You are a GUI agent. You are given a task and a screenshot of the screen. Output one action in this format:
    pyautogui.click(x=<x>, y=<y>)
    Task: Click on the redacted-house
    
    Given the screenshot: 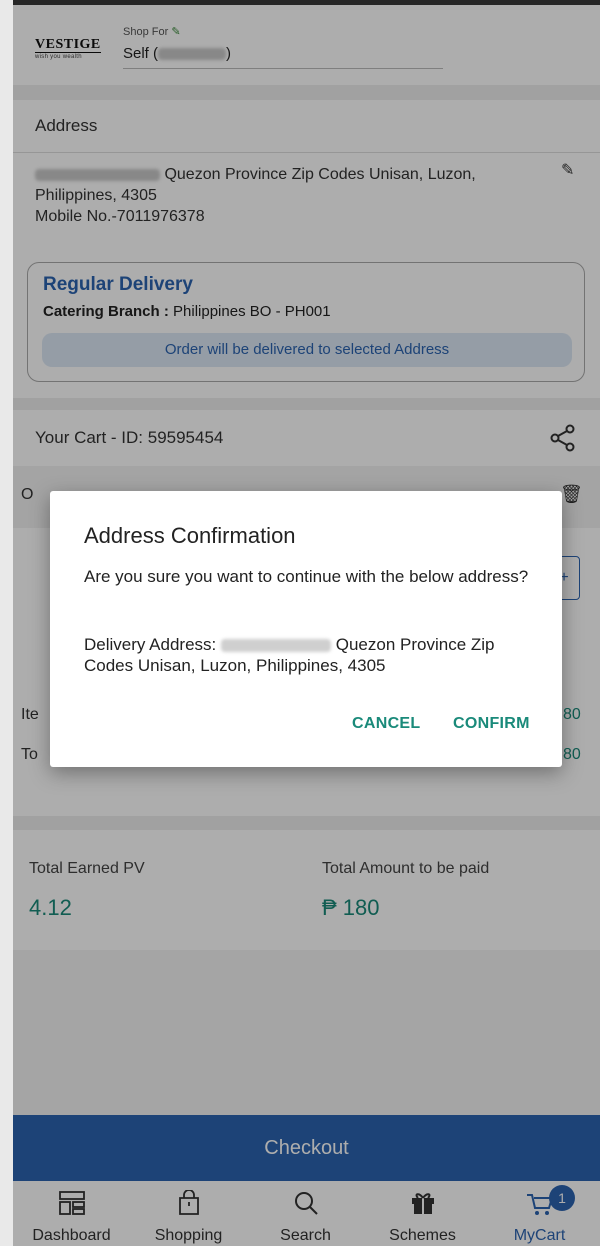 What is the action you would take?
    pyautogui.click(x=276, y=646)
    